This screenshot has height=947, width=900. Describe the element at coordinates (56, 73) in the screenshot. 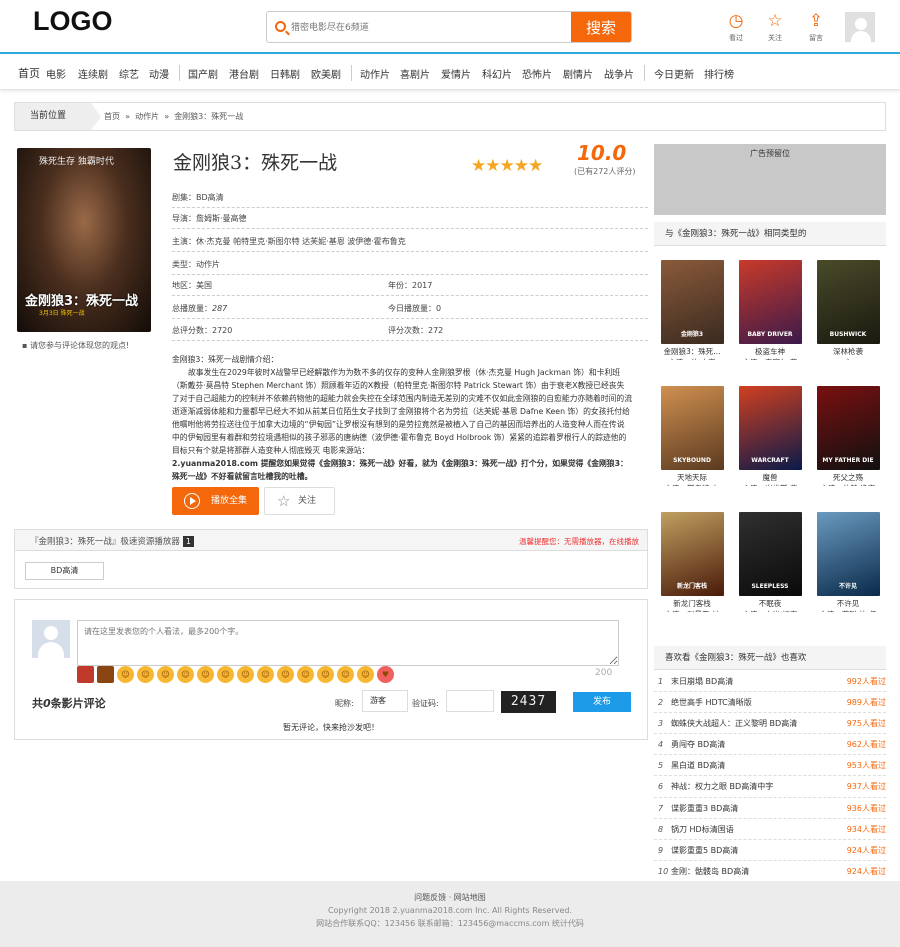

I see `nav-item-movie: 电影` at that location.